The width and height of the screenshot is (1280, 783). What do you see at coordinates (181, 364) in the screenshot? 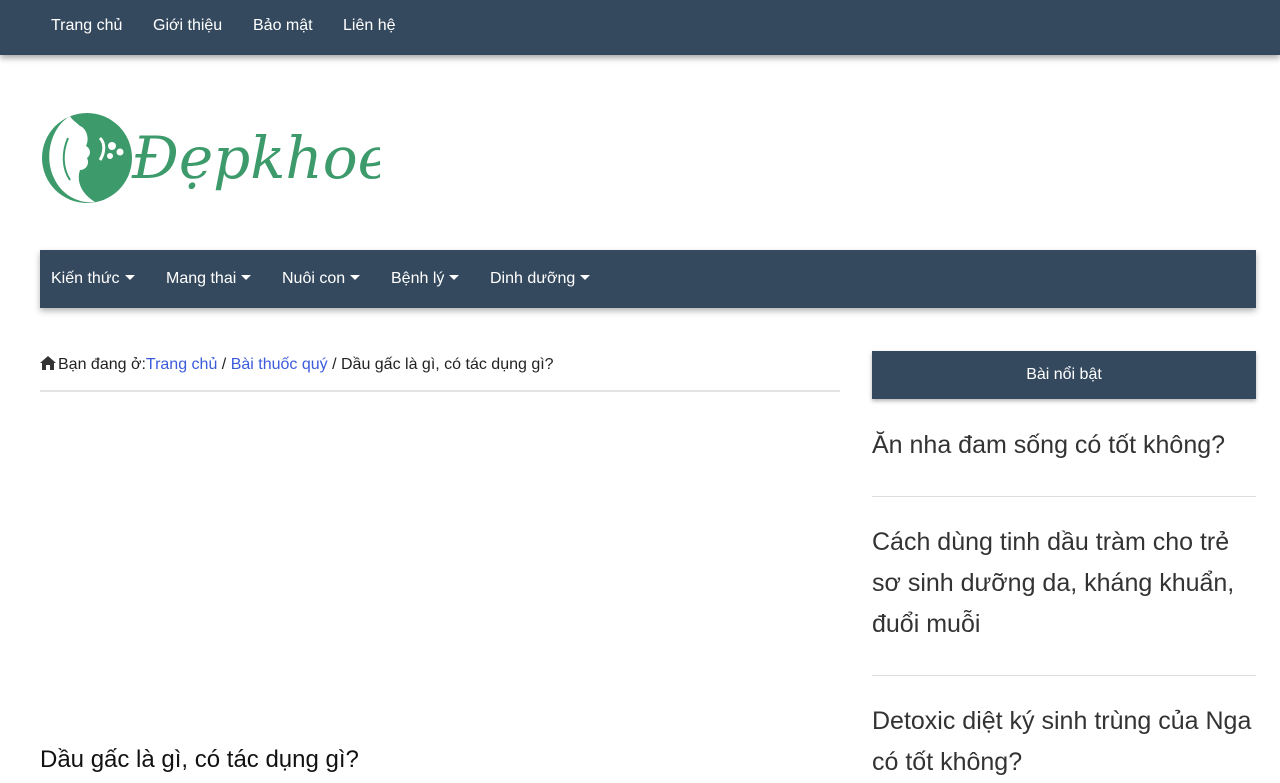
I see `breadcrumb-home-link: Trang chủ` at bounding box center [181, 364].